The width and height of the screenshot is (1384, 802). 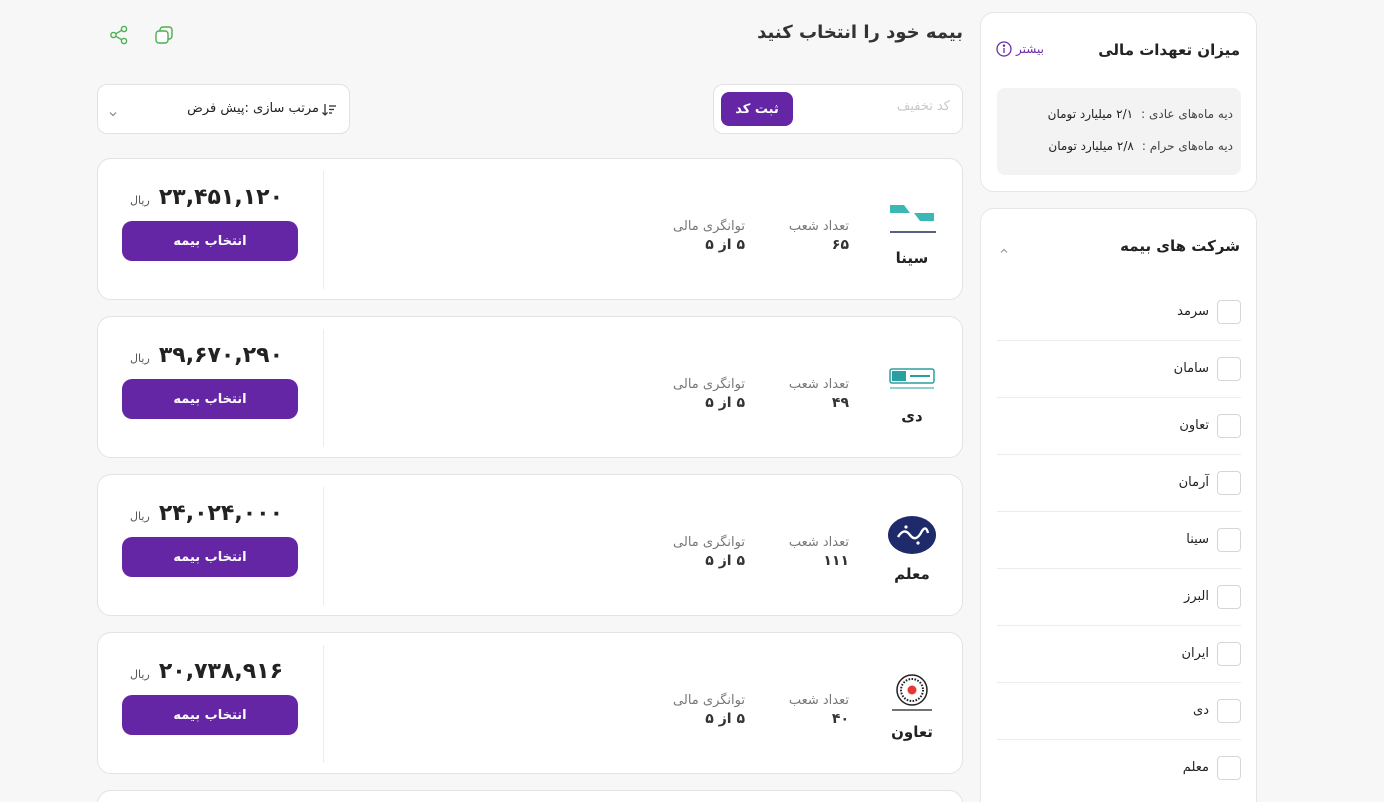 I want to click on price-amount: ۲۴,۰۲۴,۰۰۰, so click(x=220, y=513).